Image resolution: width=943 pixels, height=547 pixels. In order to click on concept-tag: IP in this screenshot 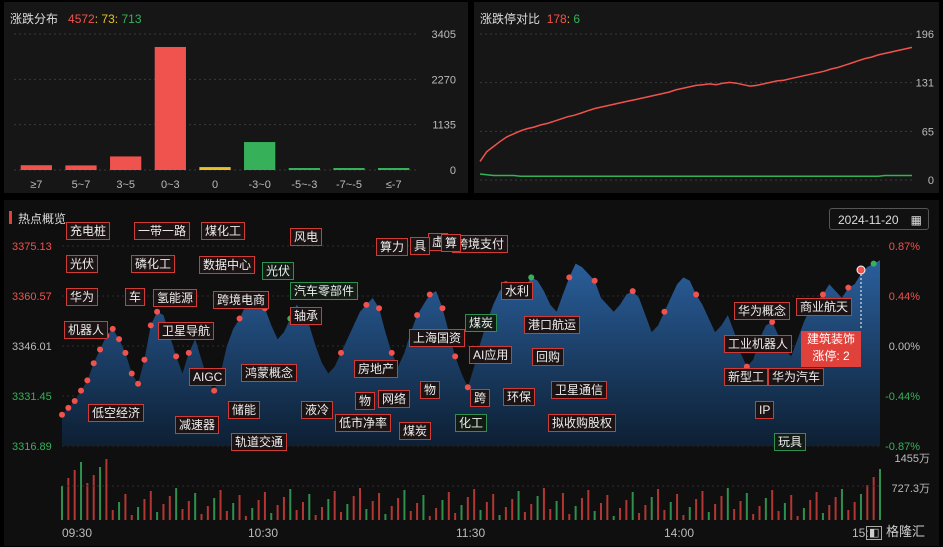, I will do `click(765, 410)`.